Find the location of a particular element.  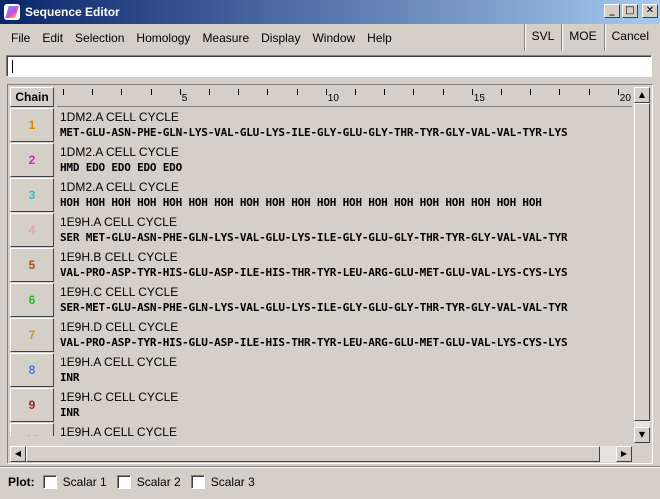

plot-bar: Plot: Scalar 1 Scalar 2 Scalar 3 is located at coordinates (330, 481).